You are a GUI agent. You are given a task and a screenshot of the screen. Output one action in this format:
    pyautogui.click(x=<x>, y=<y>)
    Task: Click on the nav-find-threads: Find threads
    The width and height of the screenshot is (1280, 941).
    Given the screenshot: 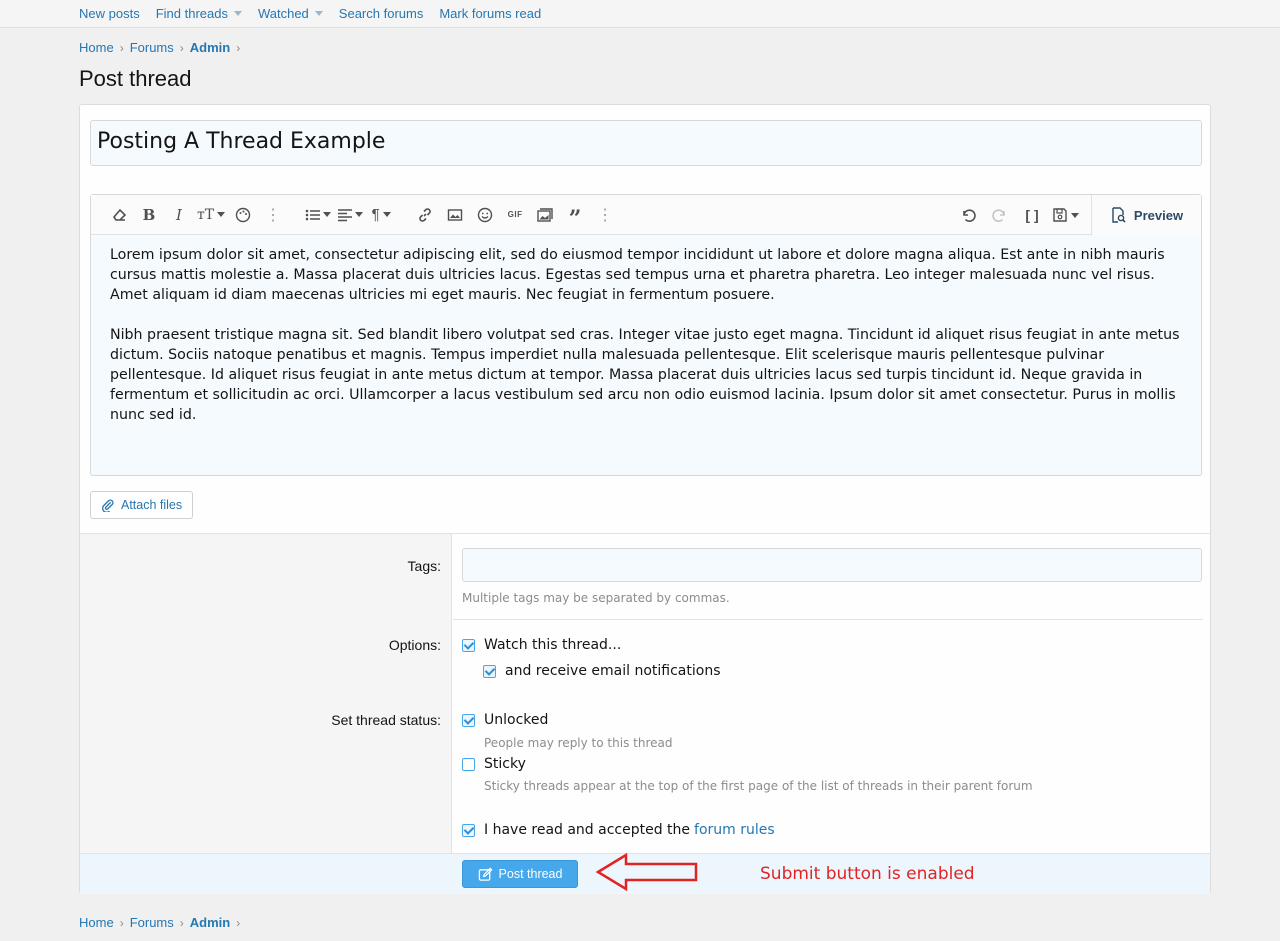 What is the action you would take?
    pyautogui.click(x=199, y=13)
    